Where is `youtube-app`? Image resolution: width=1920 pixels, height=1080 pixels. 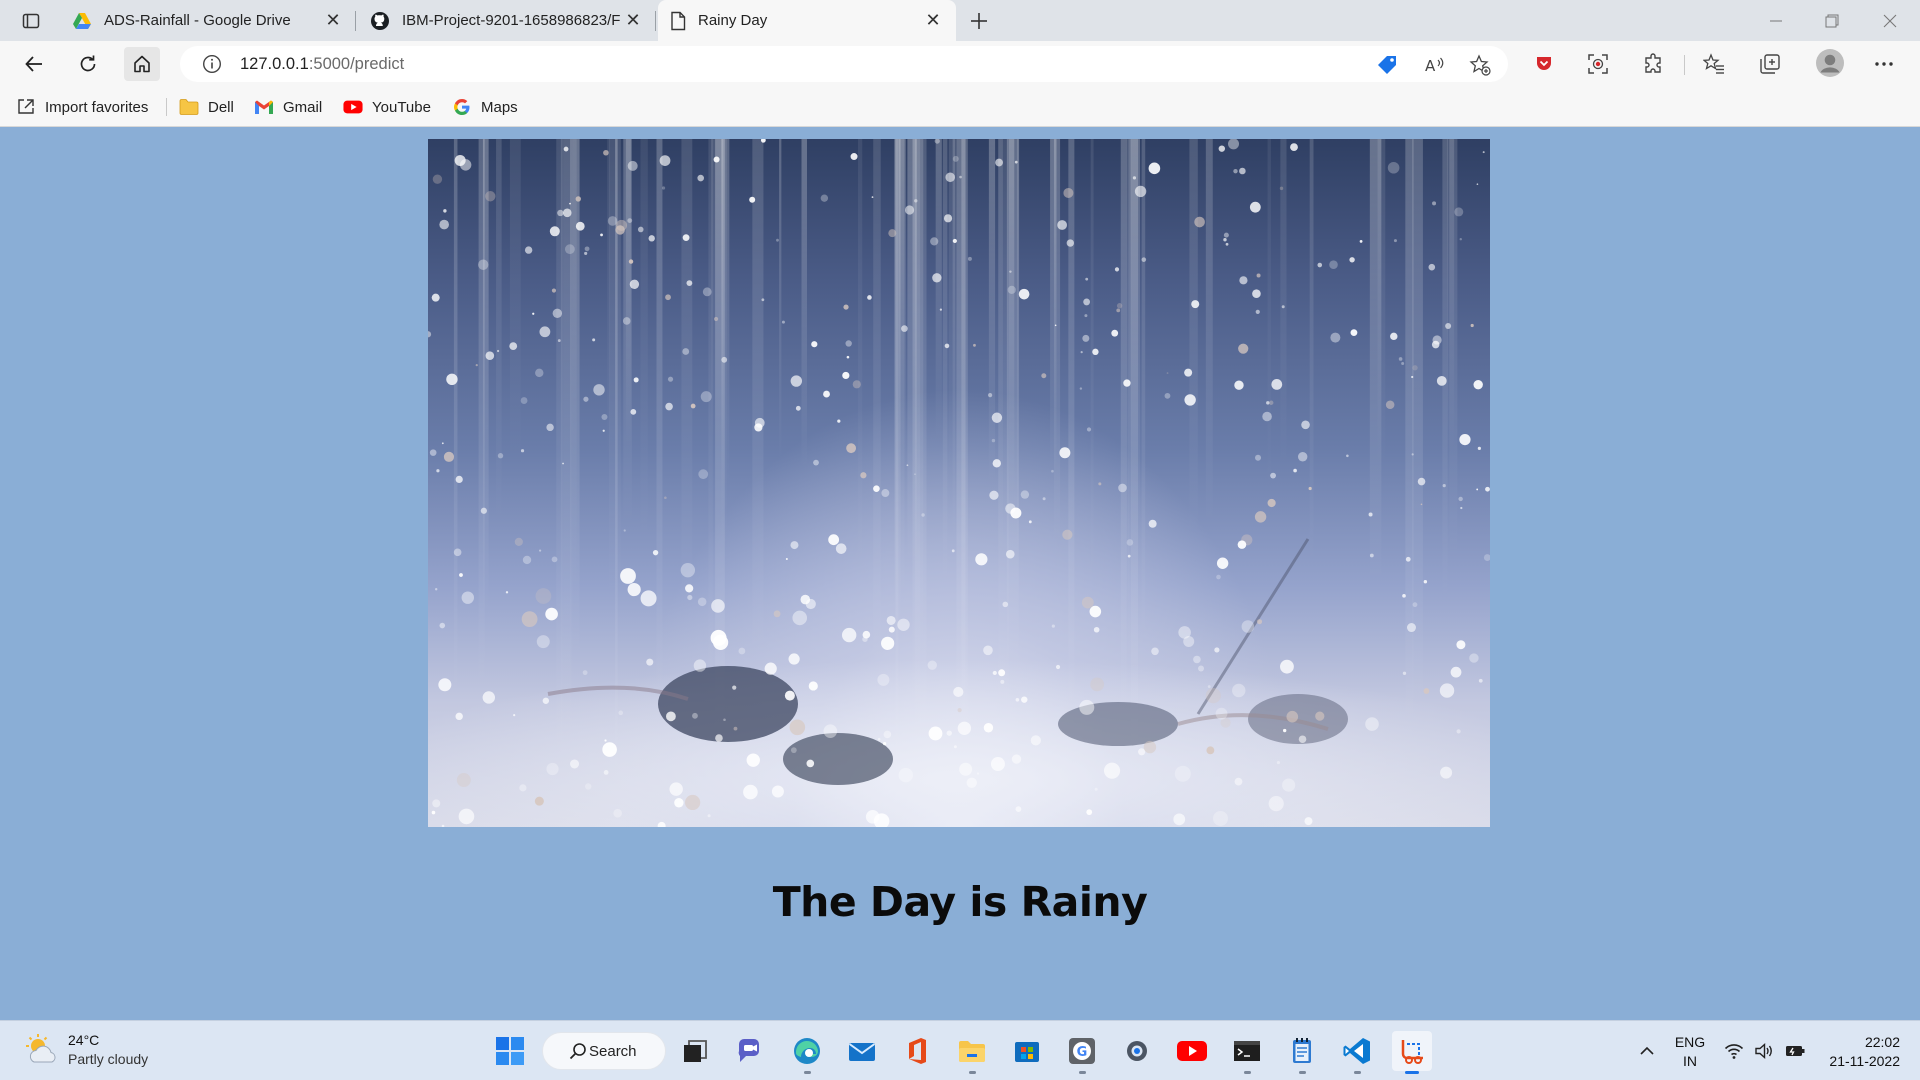
youtube-app is located at coordinates (1192, 1051).